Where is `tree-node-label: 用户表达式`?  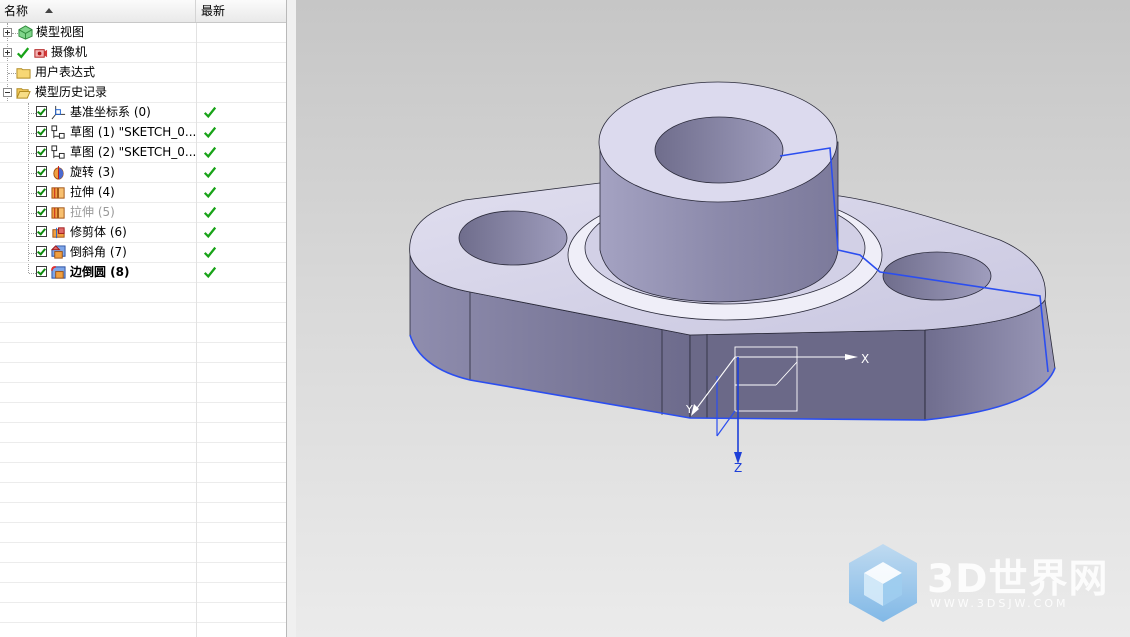 tree-node-label: 用户表达式 is located at coordinates (65, 72).